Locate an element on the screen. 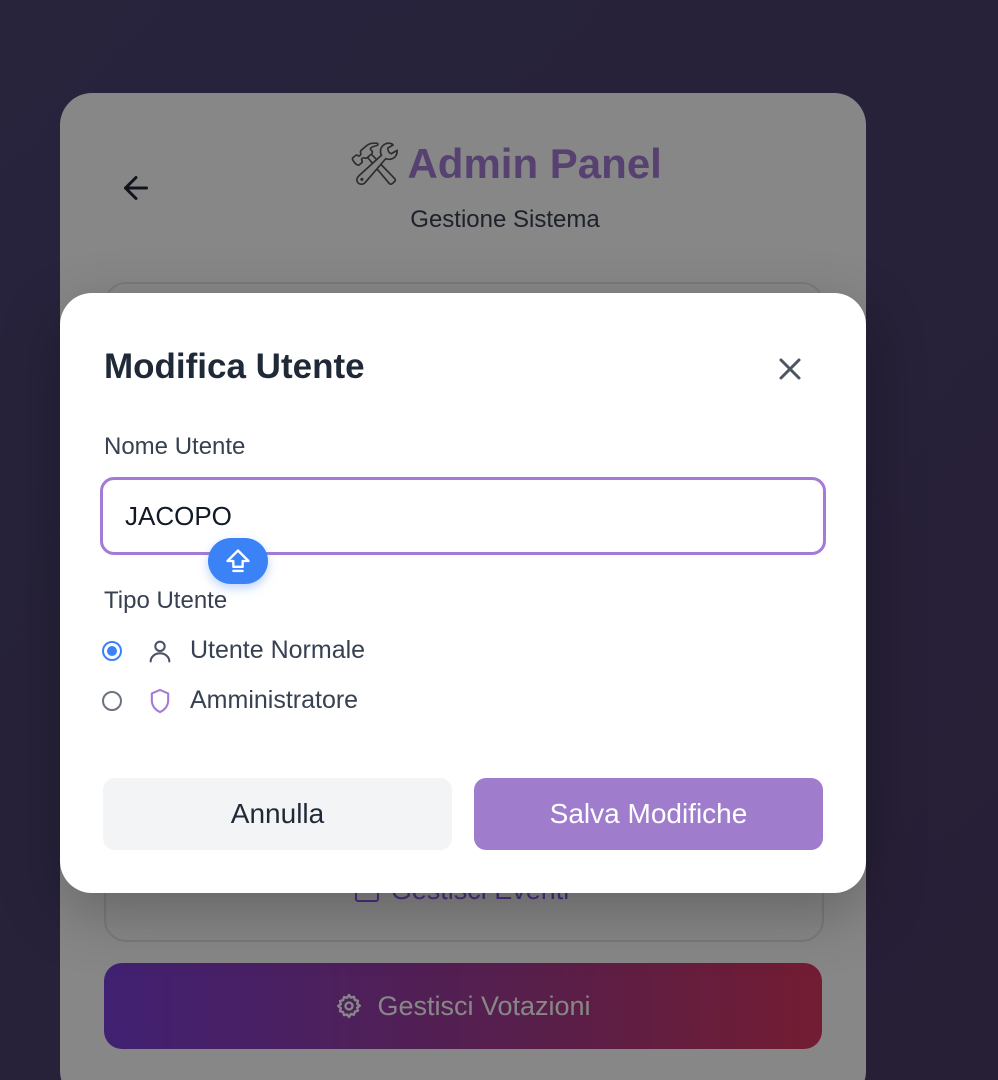 Image resolution: width=998 pixels, height=1080 pixels. radio-option-admin: Amministratore is located at coordinates (230, 700).